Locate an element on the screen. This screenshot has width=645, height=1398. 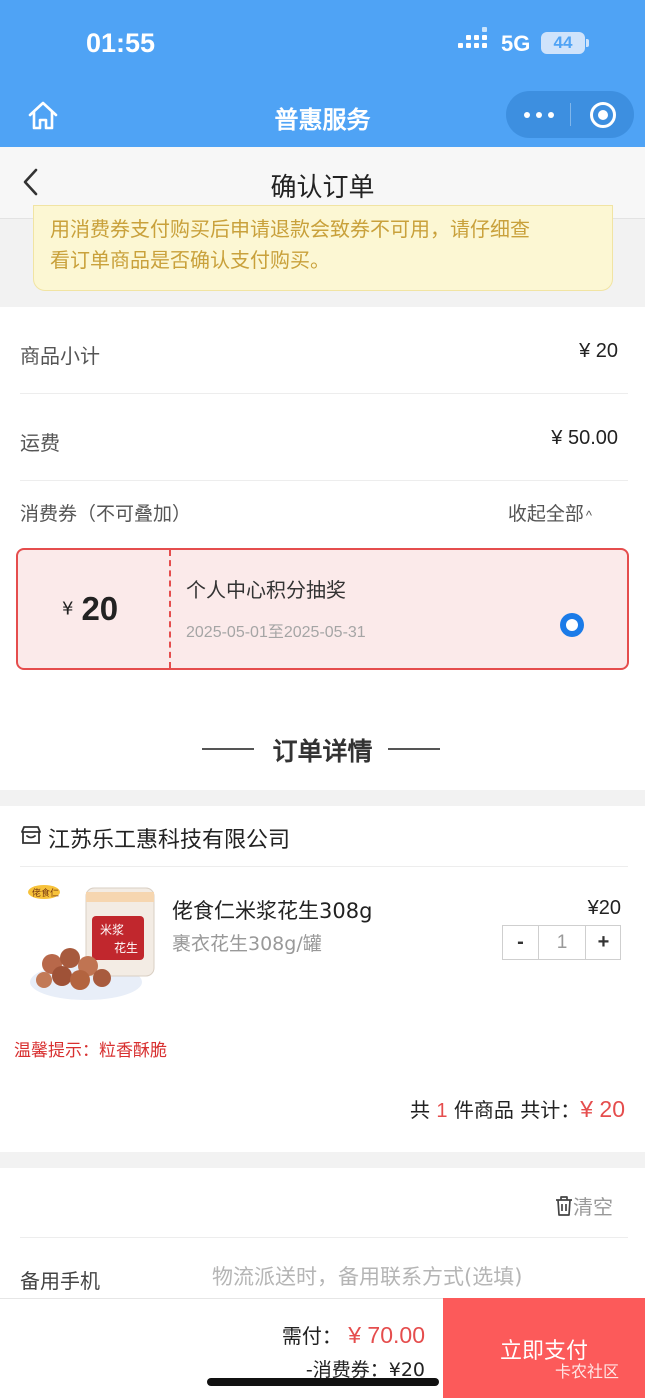
trash-icon is located at coordinates (564, 1206).